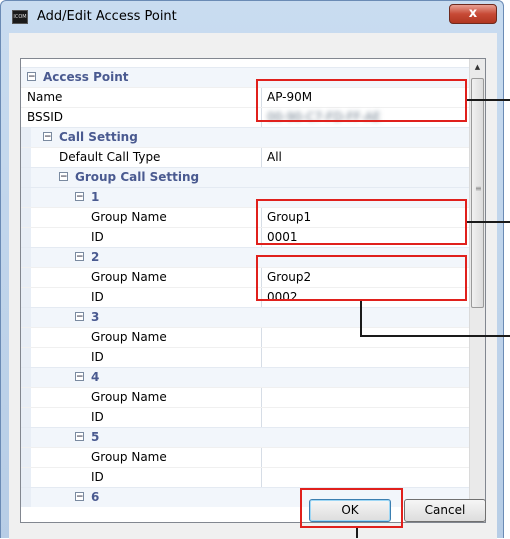  I want to click on vertical-scrollbar: ▲ ≡ ▼, so click(477, 290).